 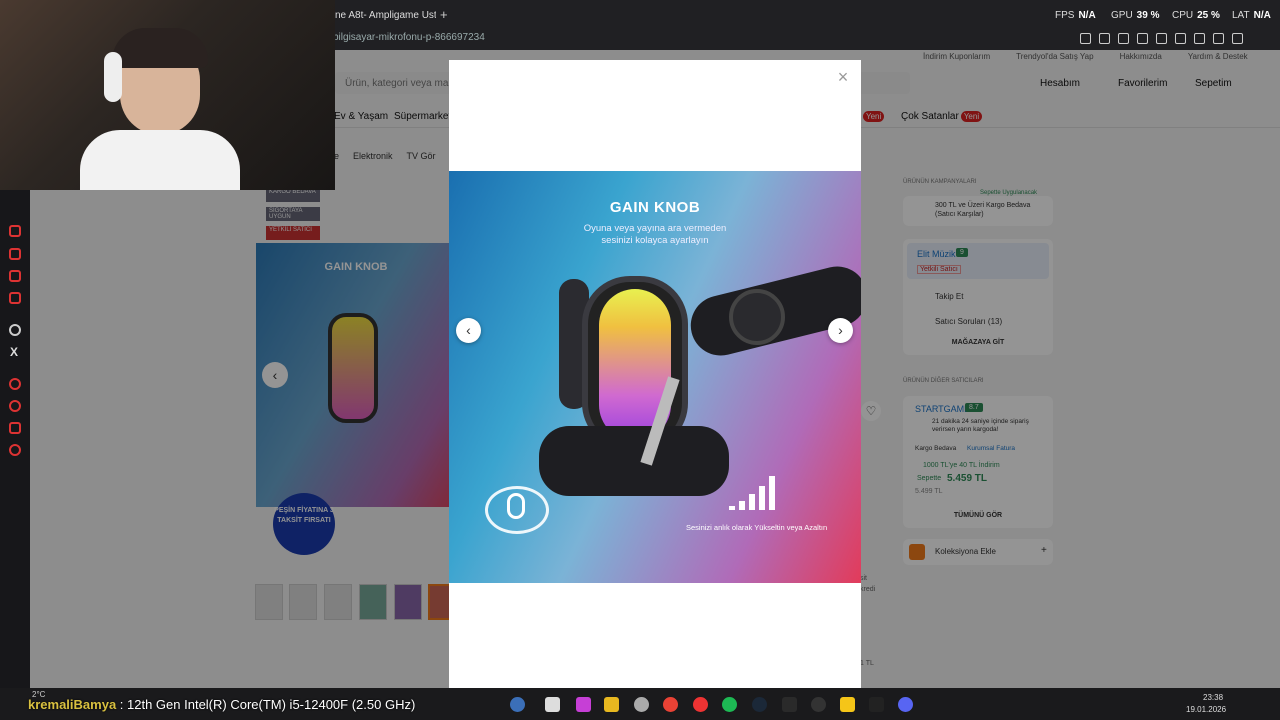 What do you see at coordinates (113, 77) in the screenshot?
I see `headset-icon` at bounding box center [113, 77].